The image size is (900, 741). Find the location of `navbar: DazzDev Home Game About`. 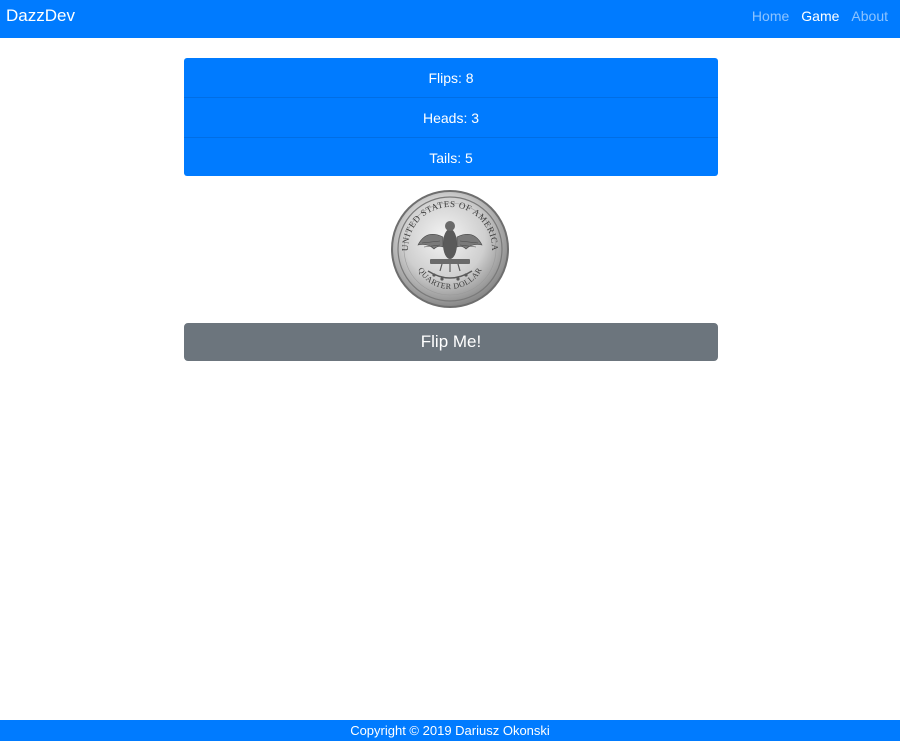

navbar: DazzDev Home Game About is located at coordinates (450, 19).